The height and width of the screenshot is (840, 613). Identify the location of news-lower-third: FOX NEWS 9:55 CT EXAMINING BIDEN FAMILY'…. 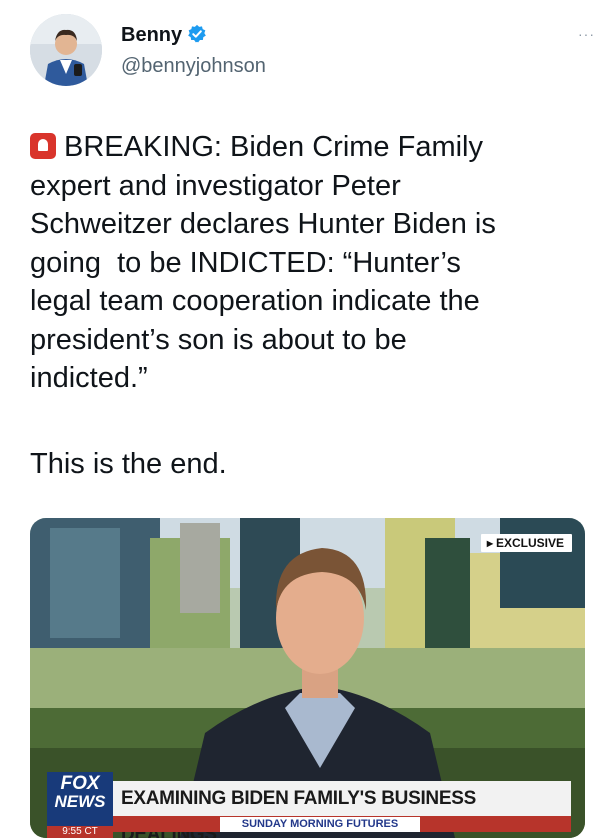
(307, 803).